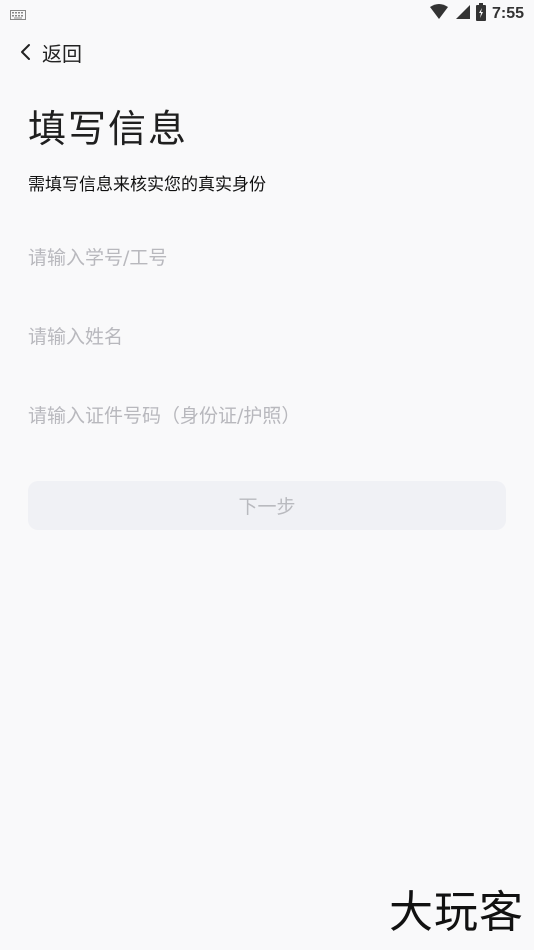 The width and height of the screenshot is (534, 950). I want to click on status-bar: 7:55, so click(267, 14).